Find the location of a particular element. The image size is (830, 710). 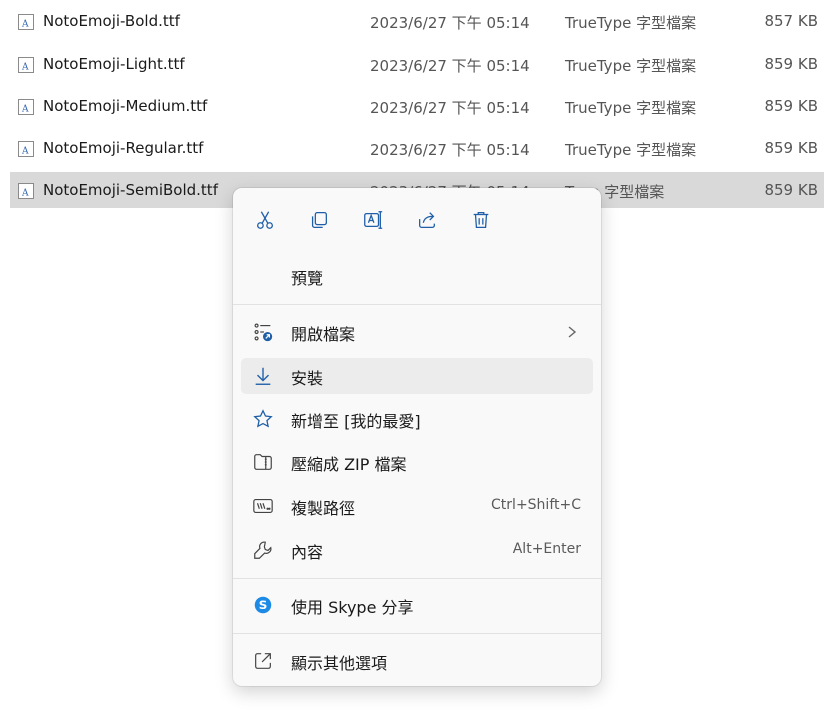

copy-icon is located at coordinates (319, 220).